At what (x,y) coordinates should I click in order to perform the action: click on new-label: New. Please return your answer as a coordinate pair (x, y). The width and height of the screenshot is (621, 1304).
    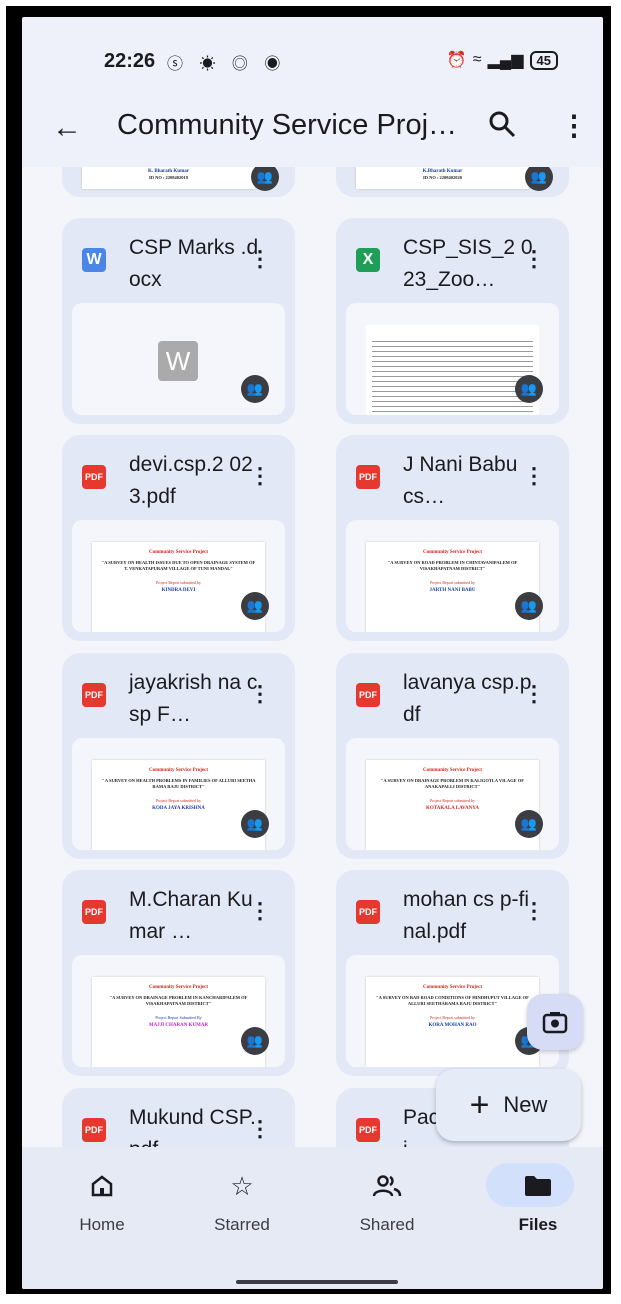
    Looking at the image, I should click on (525, 1104).